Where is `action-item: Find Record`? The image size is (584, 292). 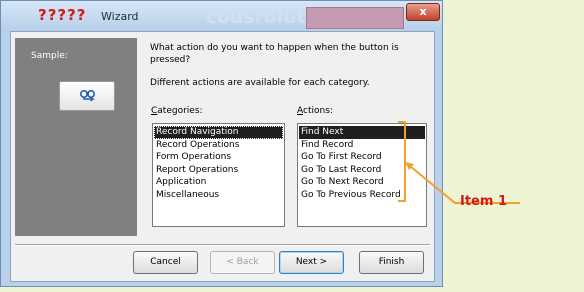 action-item: Find Record is located at coordinates (362, 145).